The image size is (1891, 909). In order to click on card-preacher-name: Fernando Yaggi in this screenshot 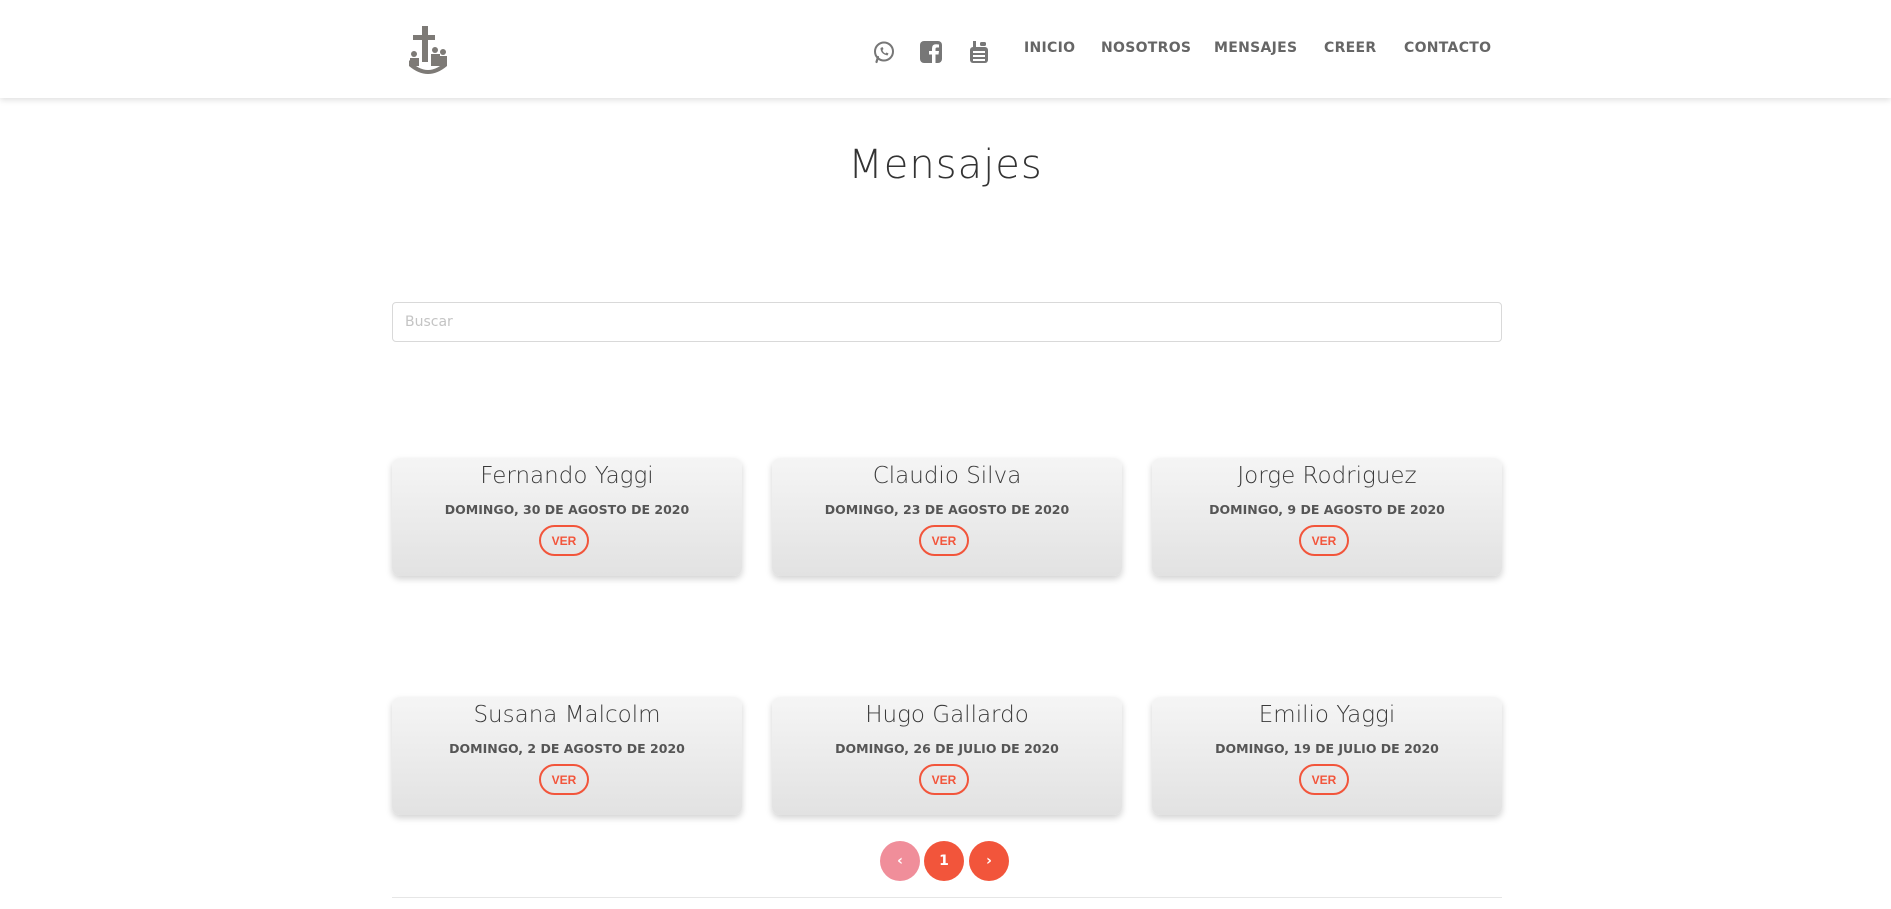, I will do `click(567, 476)`.